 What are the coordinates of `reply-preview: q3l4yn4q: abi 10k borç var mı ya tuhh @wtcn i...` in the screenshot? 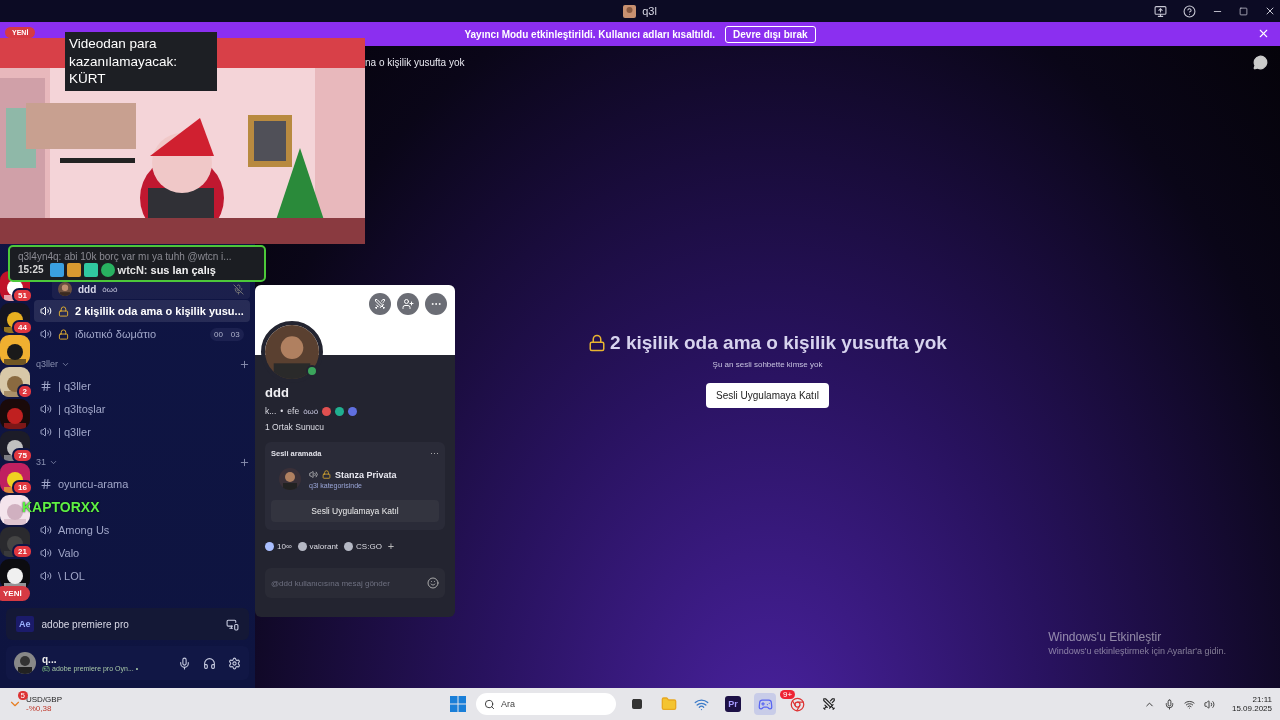 It's located at (125, 256).